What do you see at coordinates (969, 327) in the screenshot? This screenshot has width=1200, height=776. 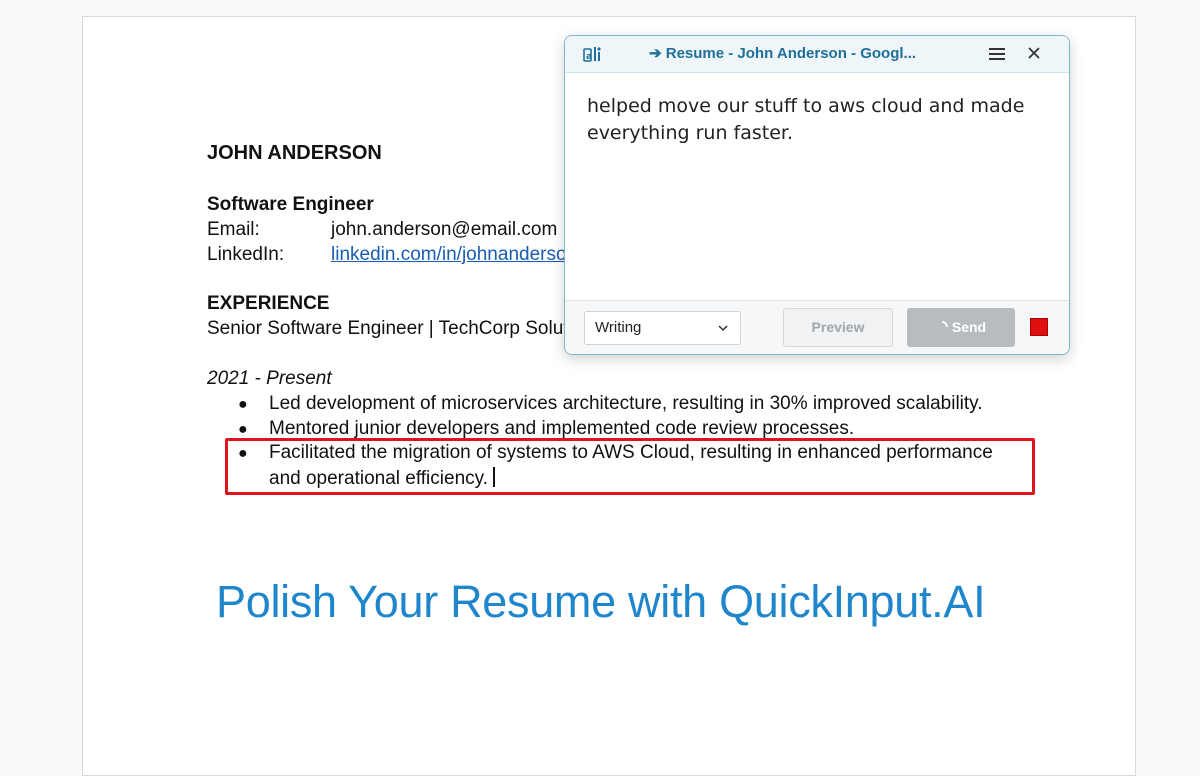 I see `send-button-label: Send` at bounding box center [969, 327].